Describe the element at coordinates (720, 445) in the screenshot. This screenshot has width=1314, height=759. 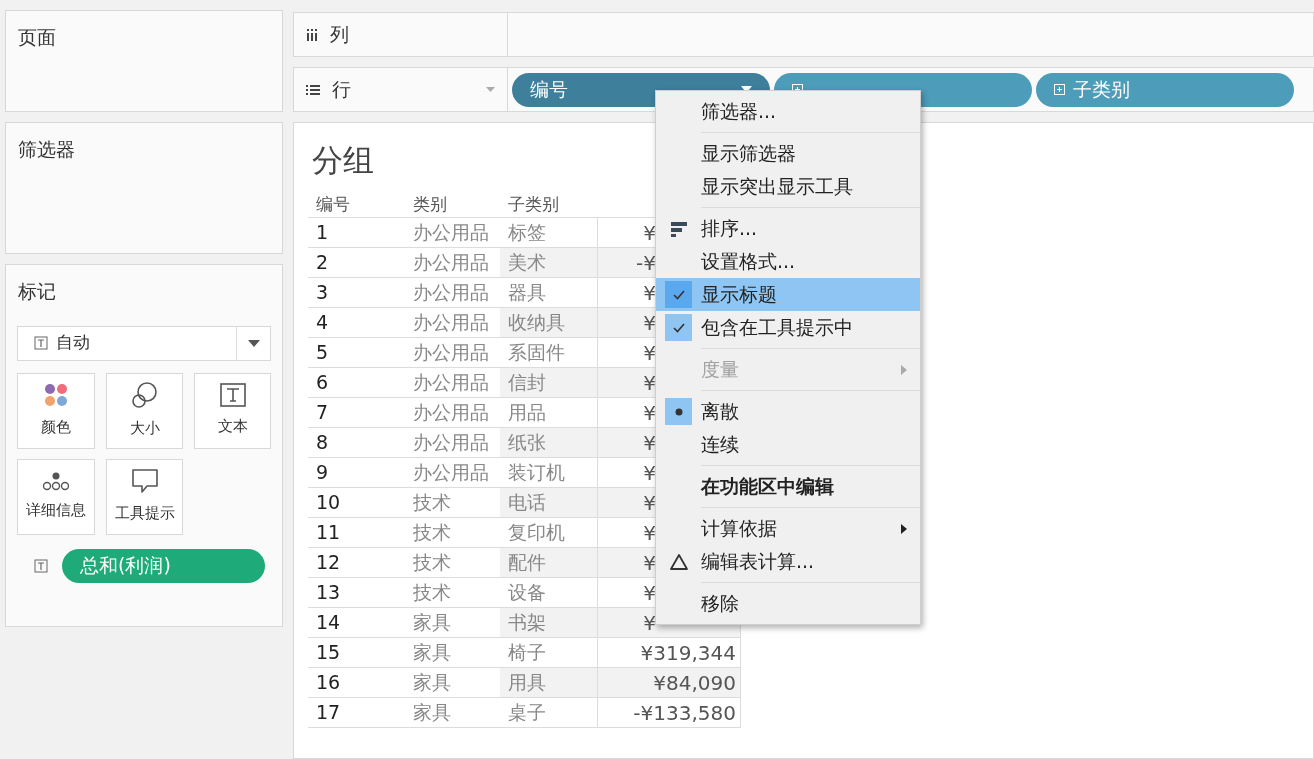
I see `menu-item-label: 连续` at that location.